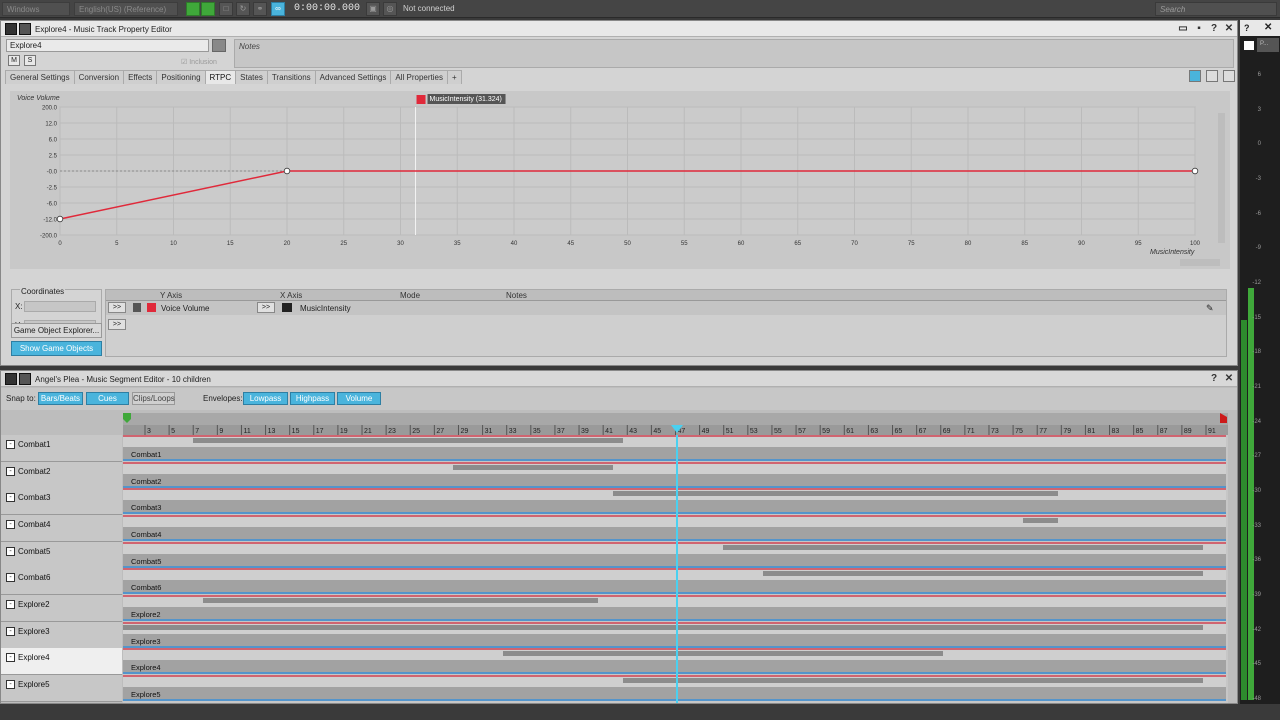 Image resolution: width=1280 pixels, height=720 pixels. What do you see at coordinates (1221, 178) in the screenshot?
I see `graph-vscroll` at bounding box center [1221, 178].